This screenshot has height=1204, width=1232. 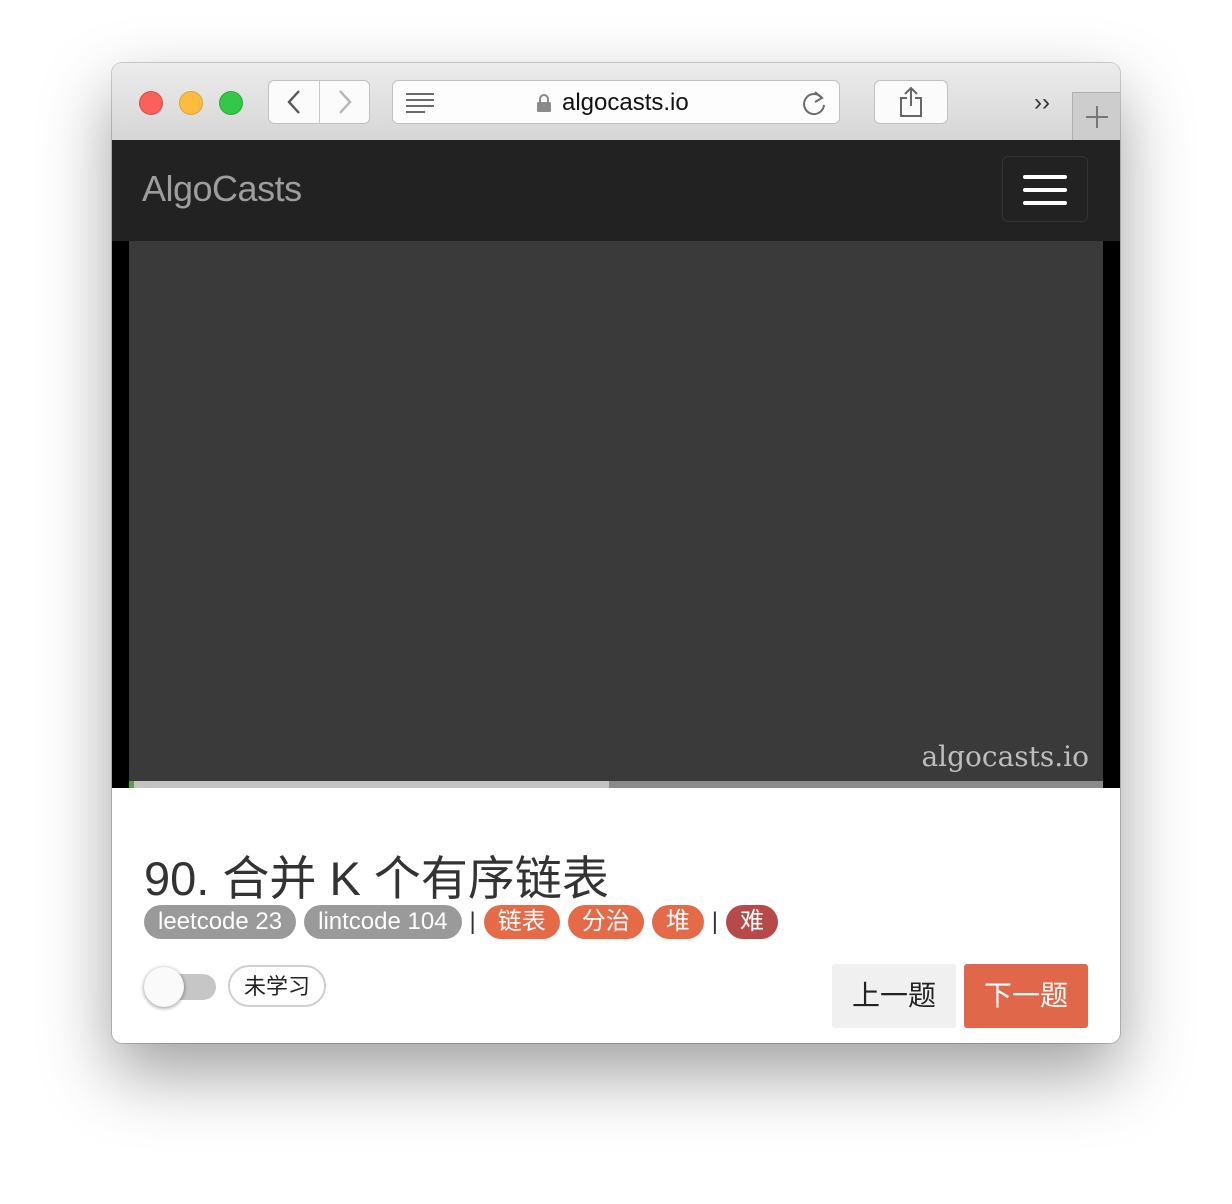 I want to click on difficulty-tag: 难, so click(x=752, y=922).